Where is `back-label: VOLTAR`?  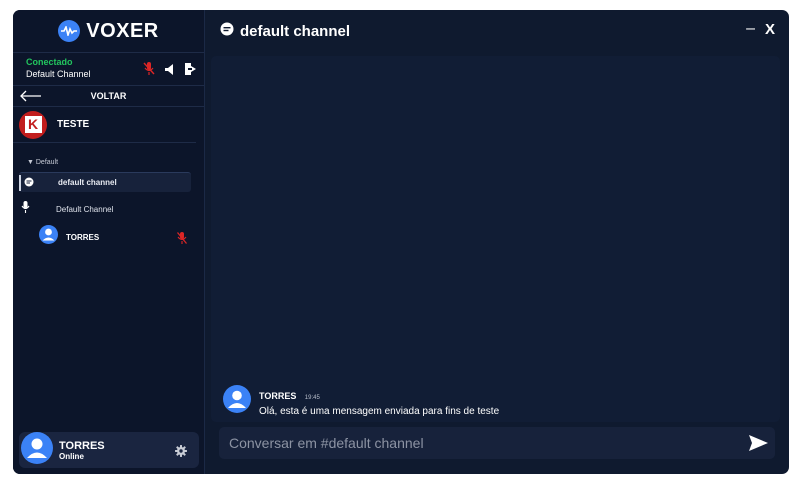 back-label: VOLTAR is located at coordinates (108, 96).